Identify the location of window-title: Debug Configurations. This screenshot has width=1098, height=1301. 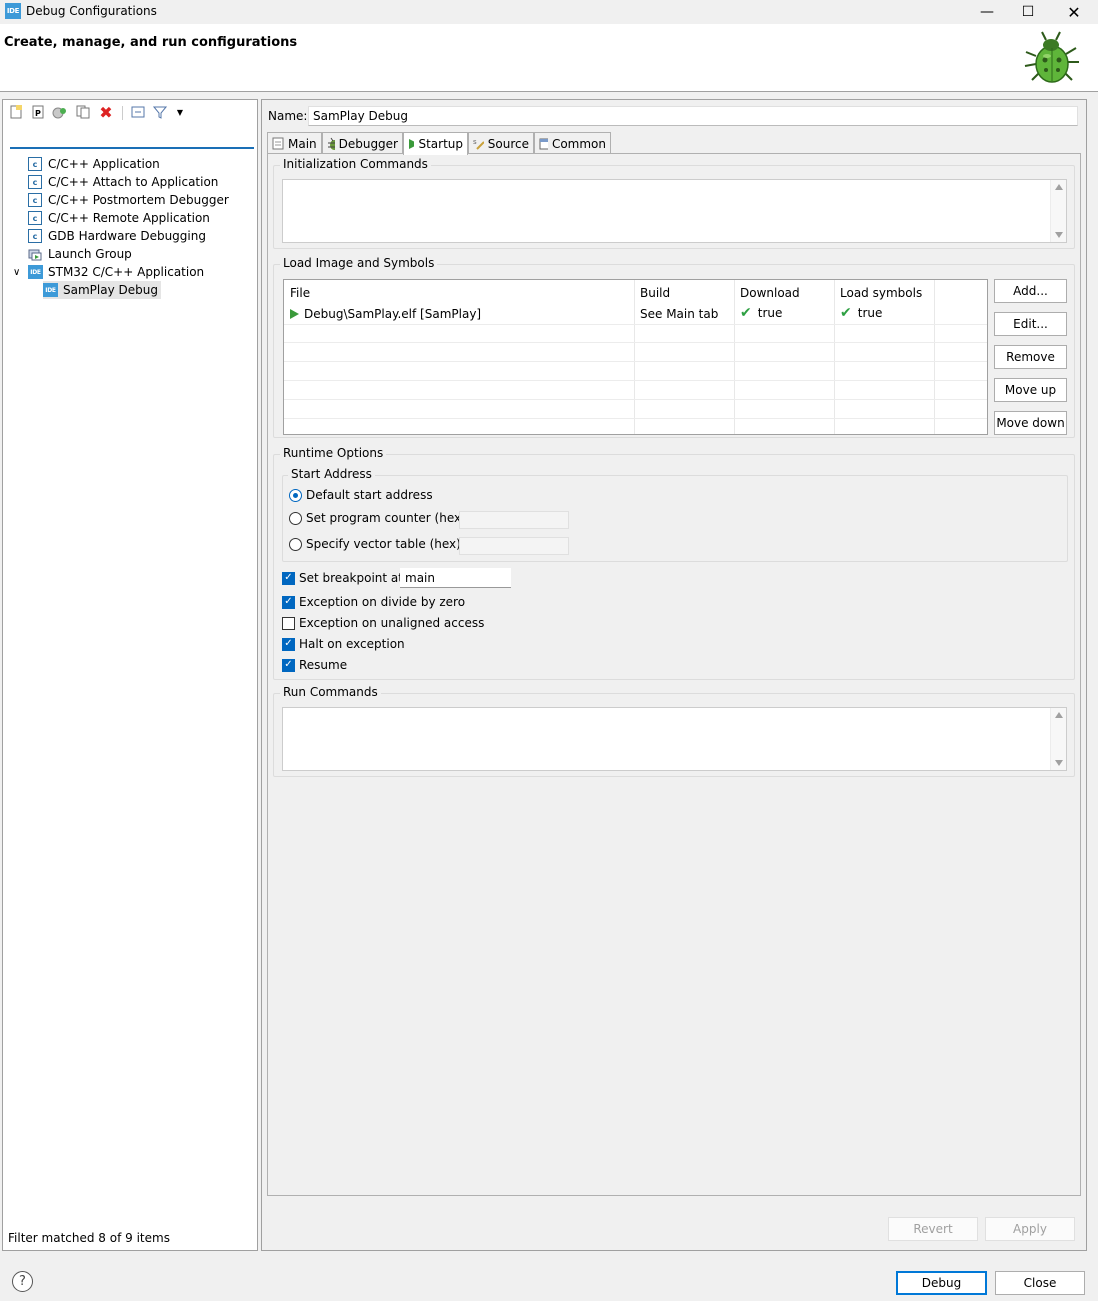
(91, 11).